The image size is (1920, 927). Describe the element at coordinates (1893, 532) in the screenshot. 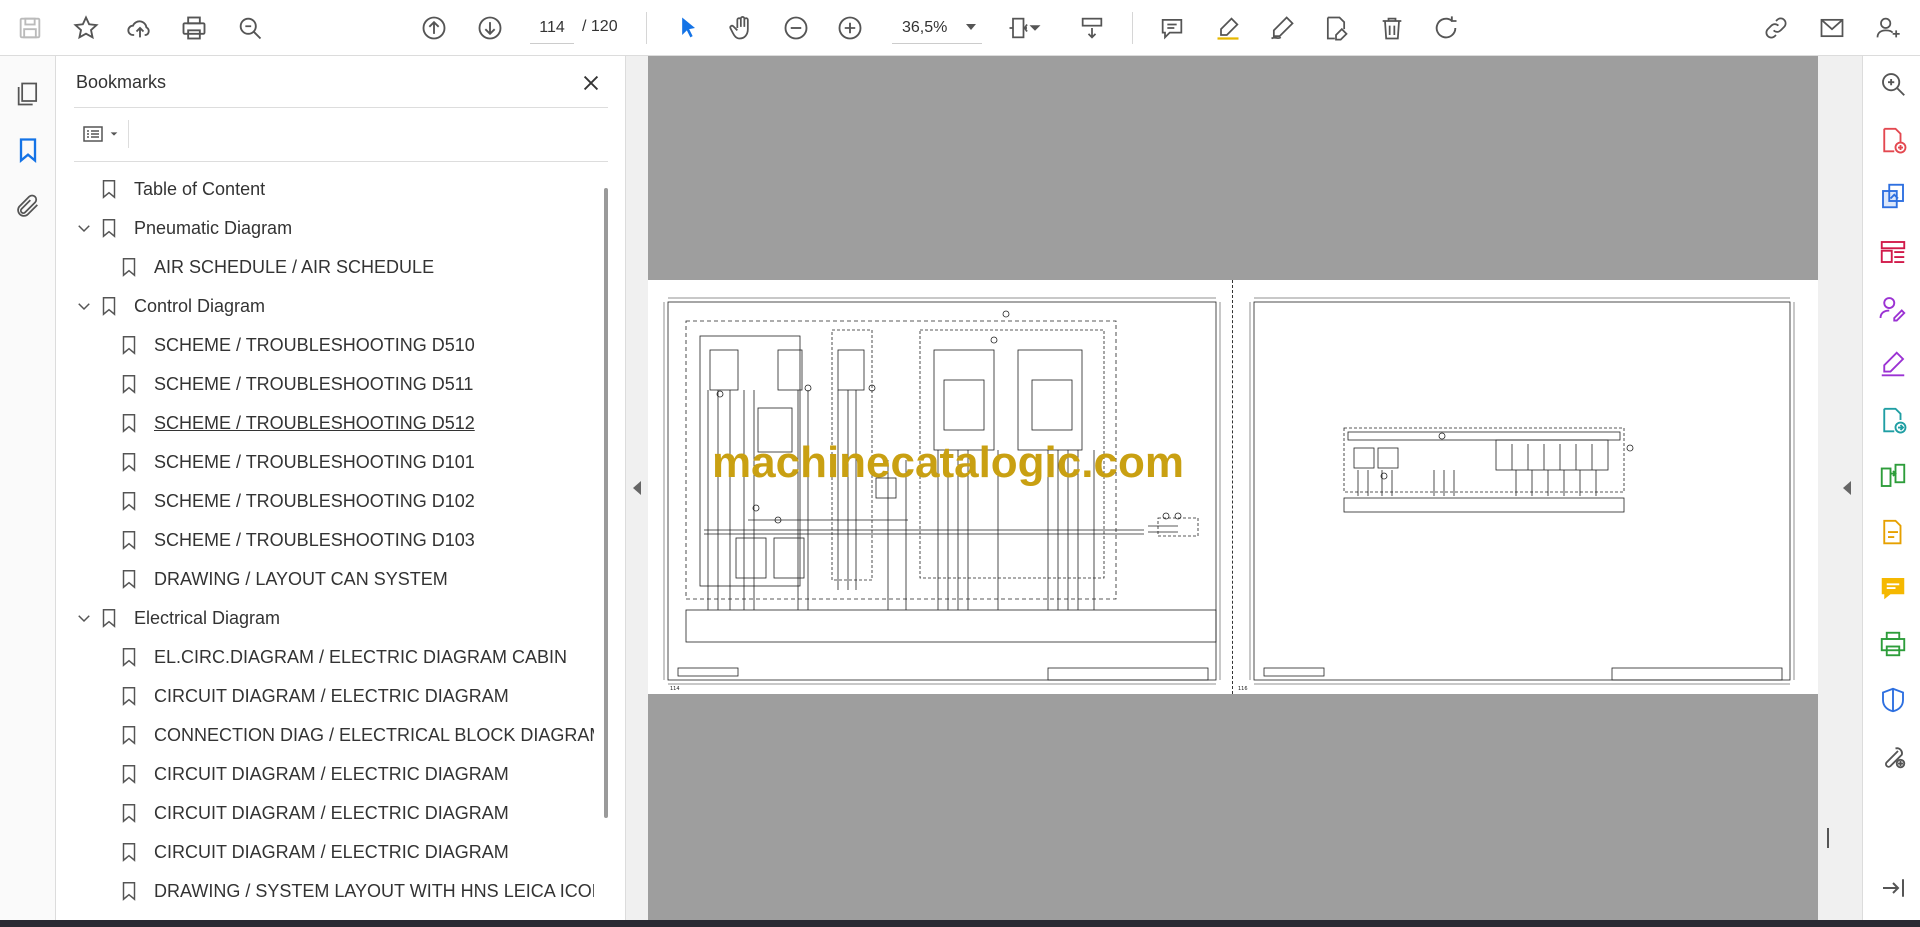

I see `scan-ocr-icon` at that location.